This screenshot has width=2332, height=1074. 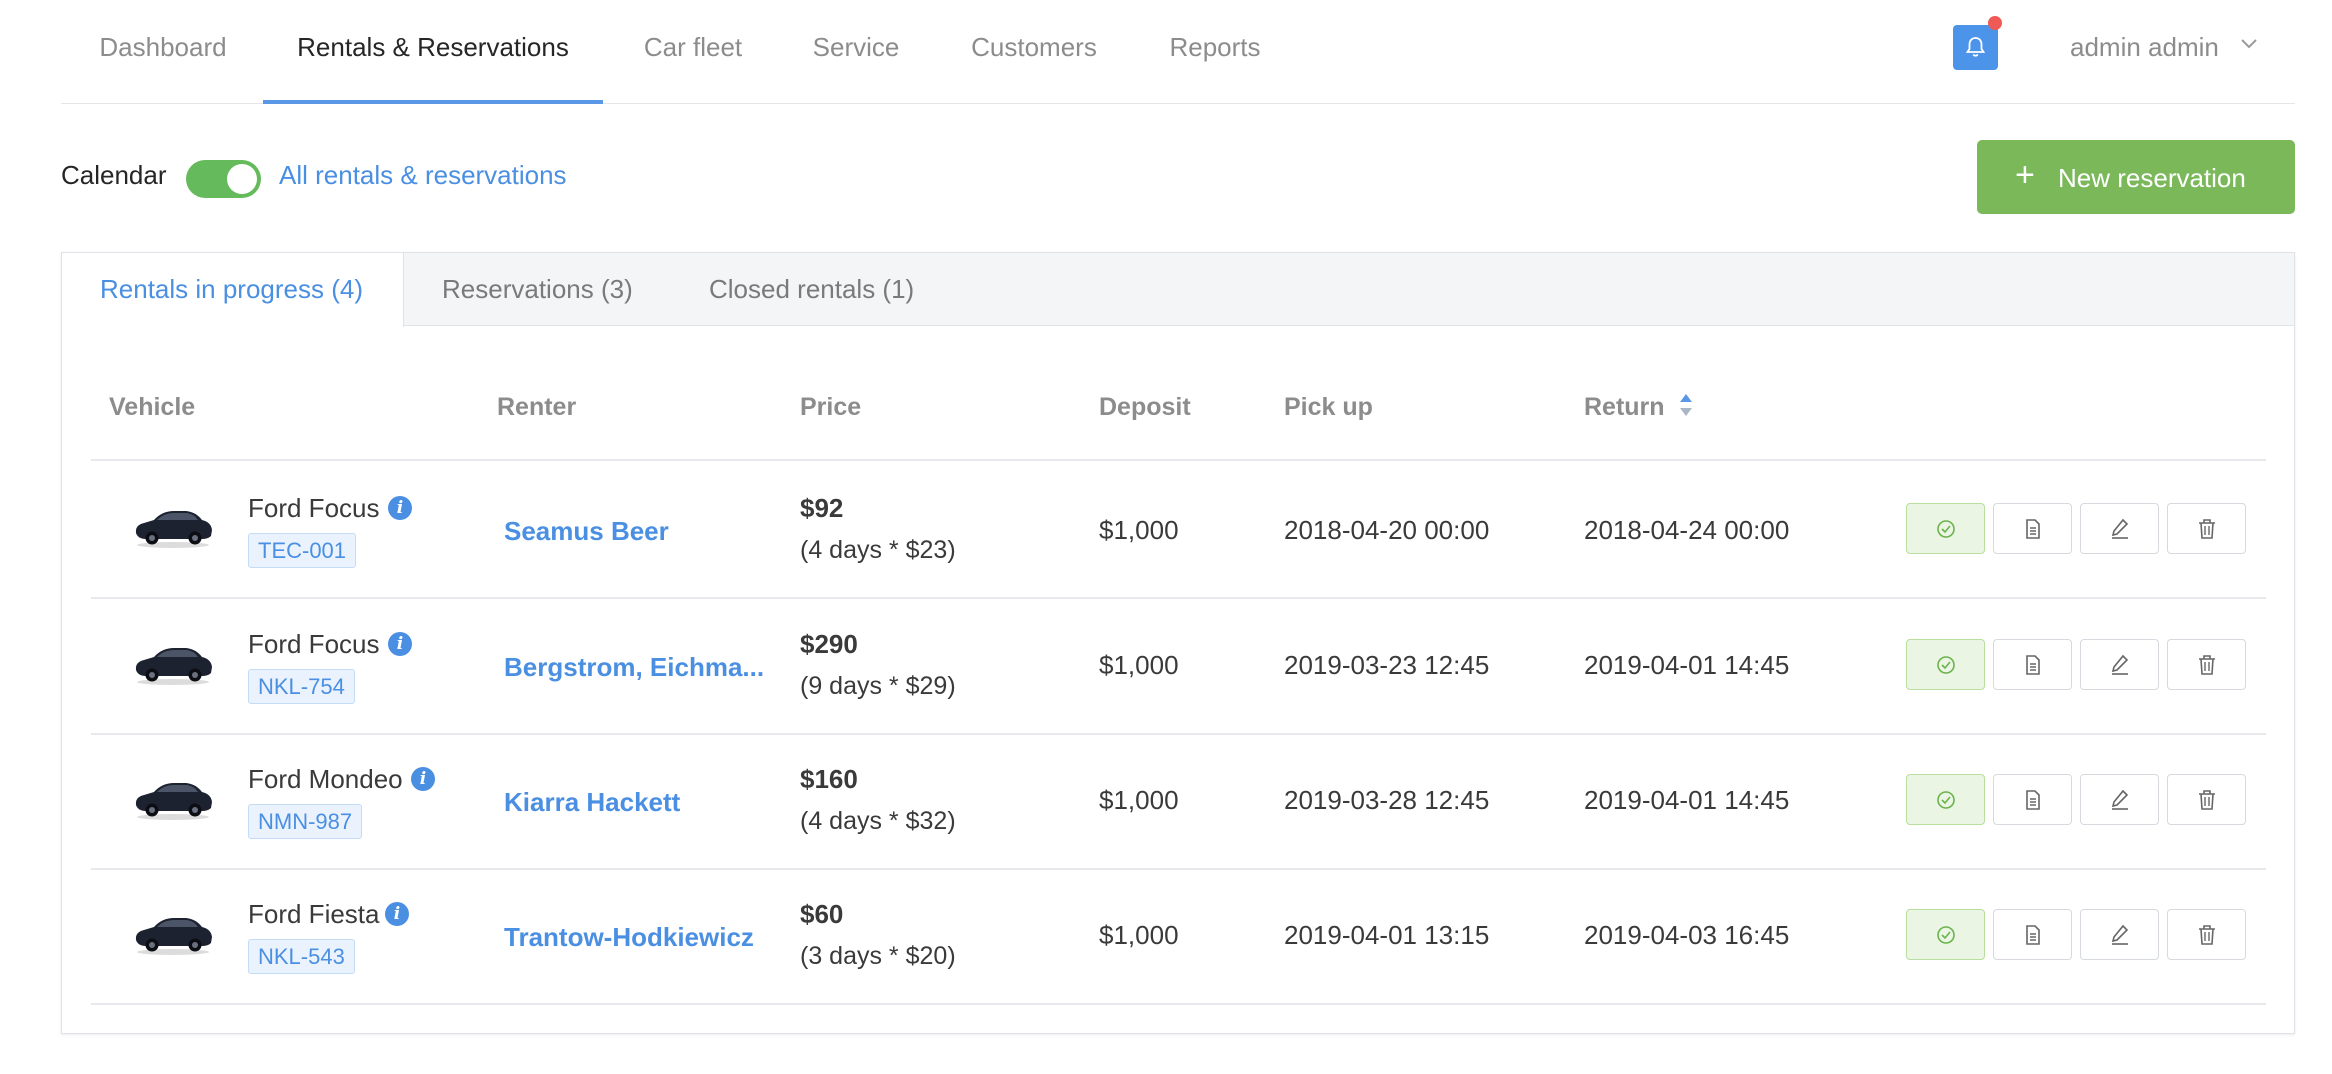 I want to click on pickup-date: 2019-03-28 12:45, so click(x=1387, y=800).